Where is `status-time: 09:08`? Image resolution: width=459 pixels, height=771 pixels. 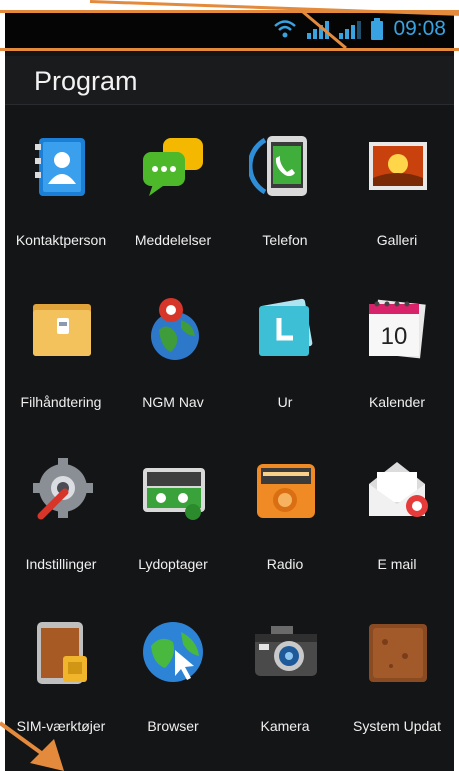 status-time: 09:08 is located at coordinates (419, 28).